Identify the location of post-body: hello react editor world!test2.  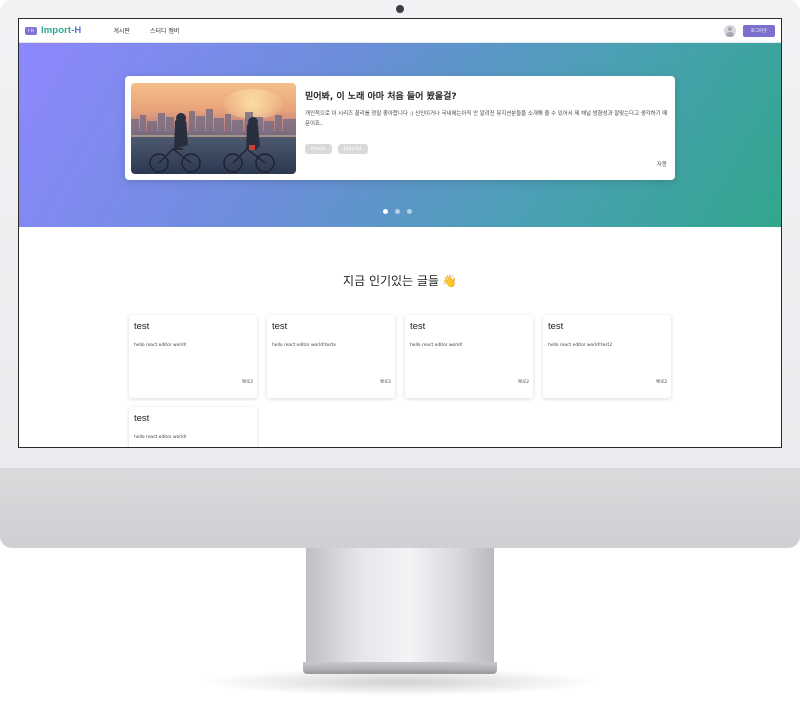
(580, 345).